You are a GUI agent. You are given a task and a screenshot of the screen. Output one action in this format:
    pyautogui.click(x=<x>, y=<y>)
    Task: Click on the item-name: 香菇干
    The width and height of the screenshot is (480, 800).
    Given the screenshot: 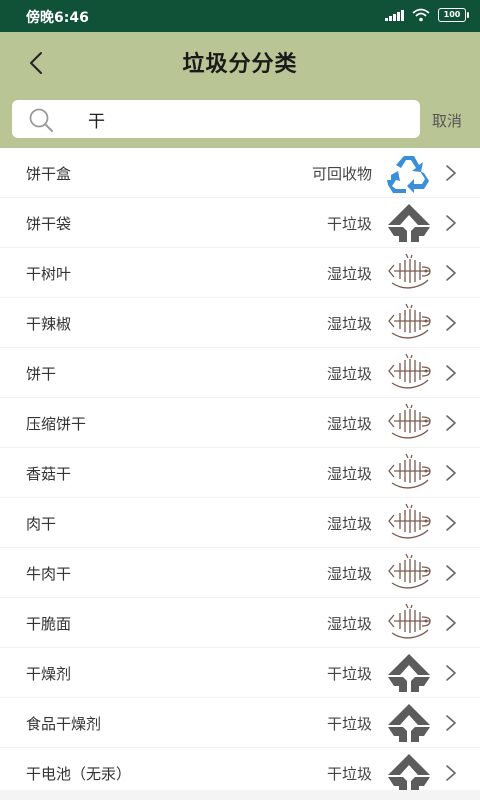 What is the action you would take?
    pyautogui.click(x=49, y=474)
    